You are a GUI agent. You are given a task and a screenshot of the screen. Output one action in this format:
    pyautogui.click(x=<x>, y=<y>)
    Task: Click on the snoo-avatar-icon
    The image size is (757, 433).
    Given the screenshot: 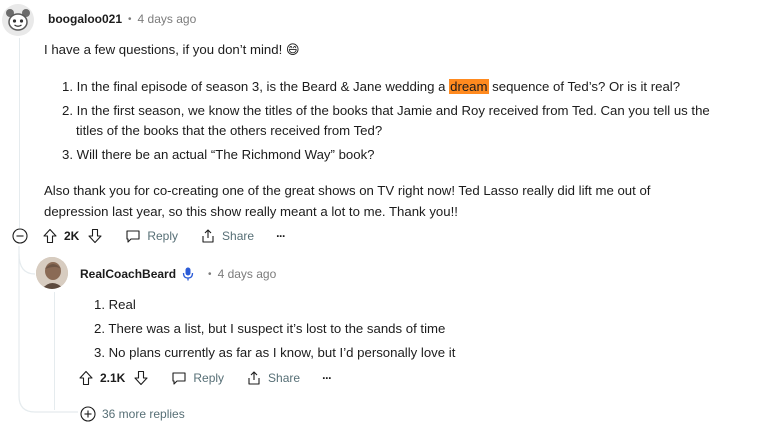 What is the action you would take?
    pyautogui.click(x=18, y=20)
    